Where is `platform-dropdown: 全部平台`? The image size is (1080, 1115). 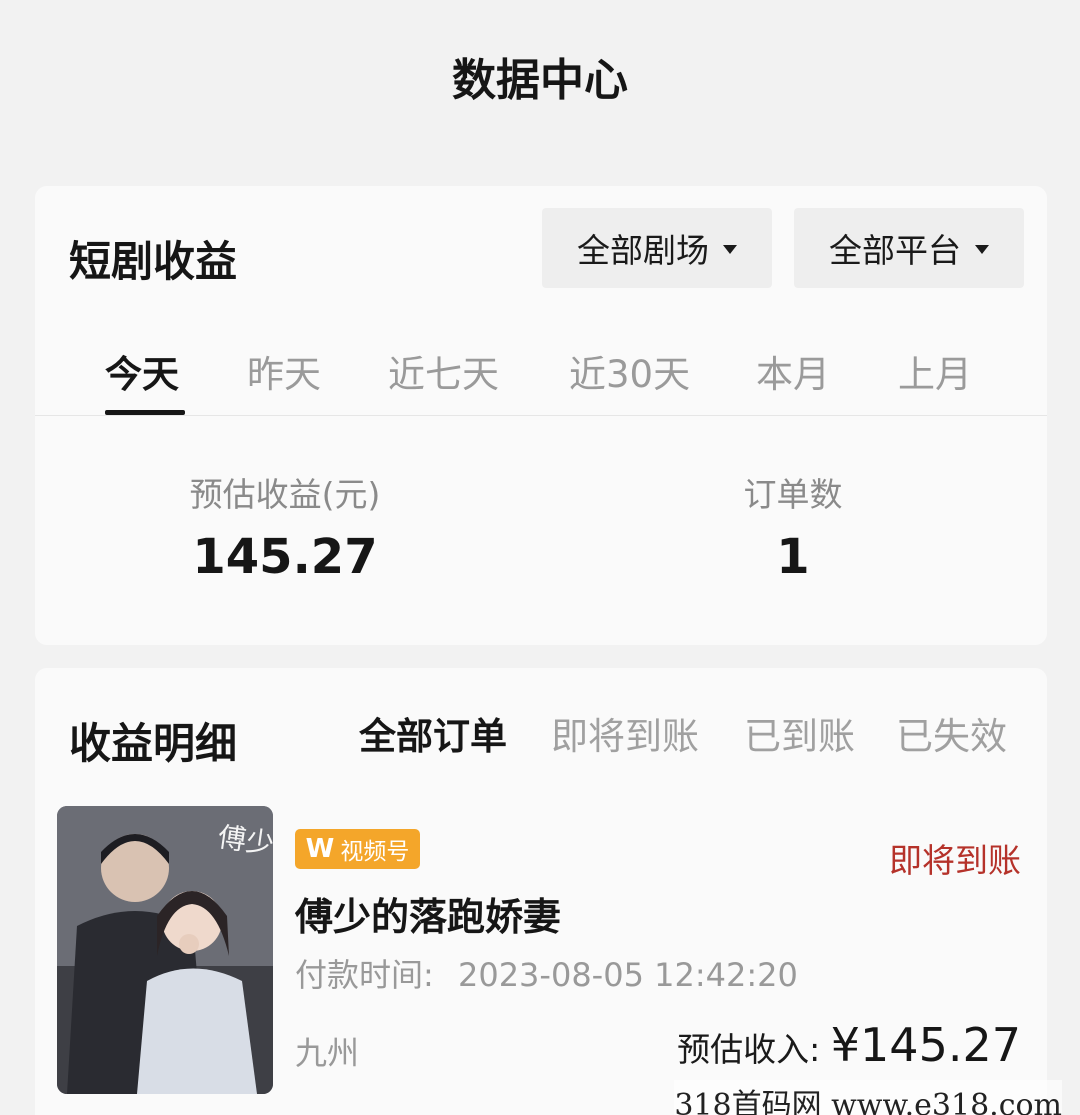 platform-dropdown: 全部平台 is located at coordinates (909, 248).